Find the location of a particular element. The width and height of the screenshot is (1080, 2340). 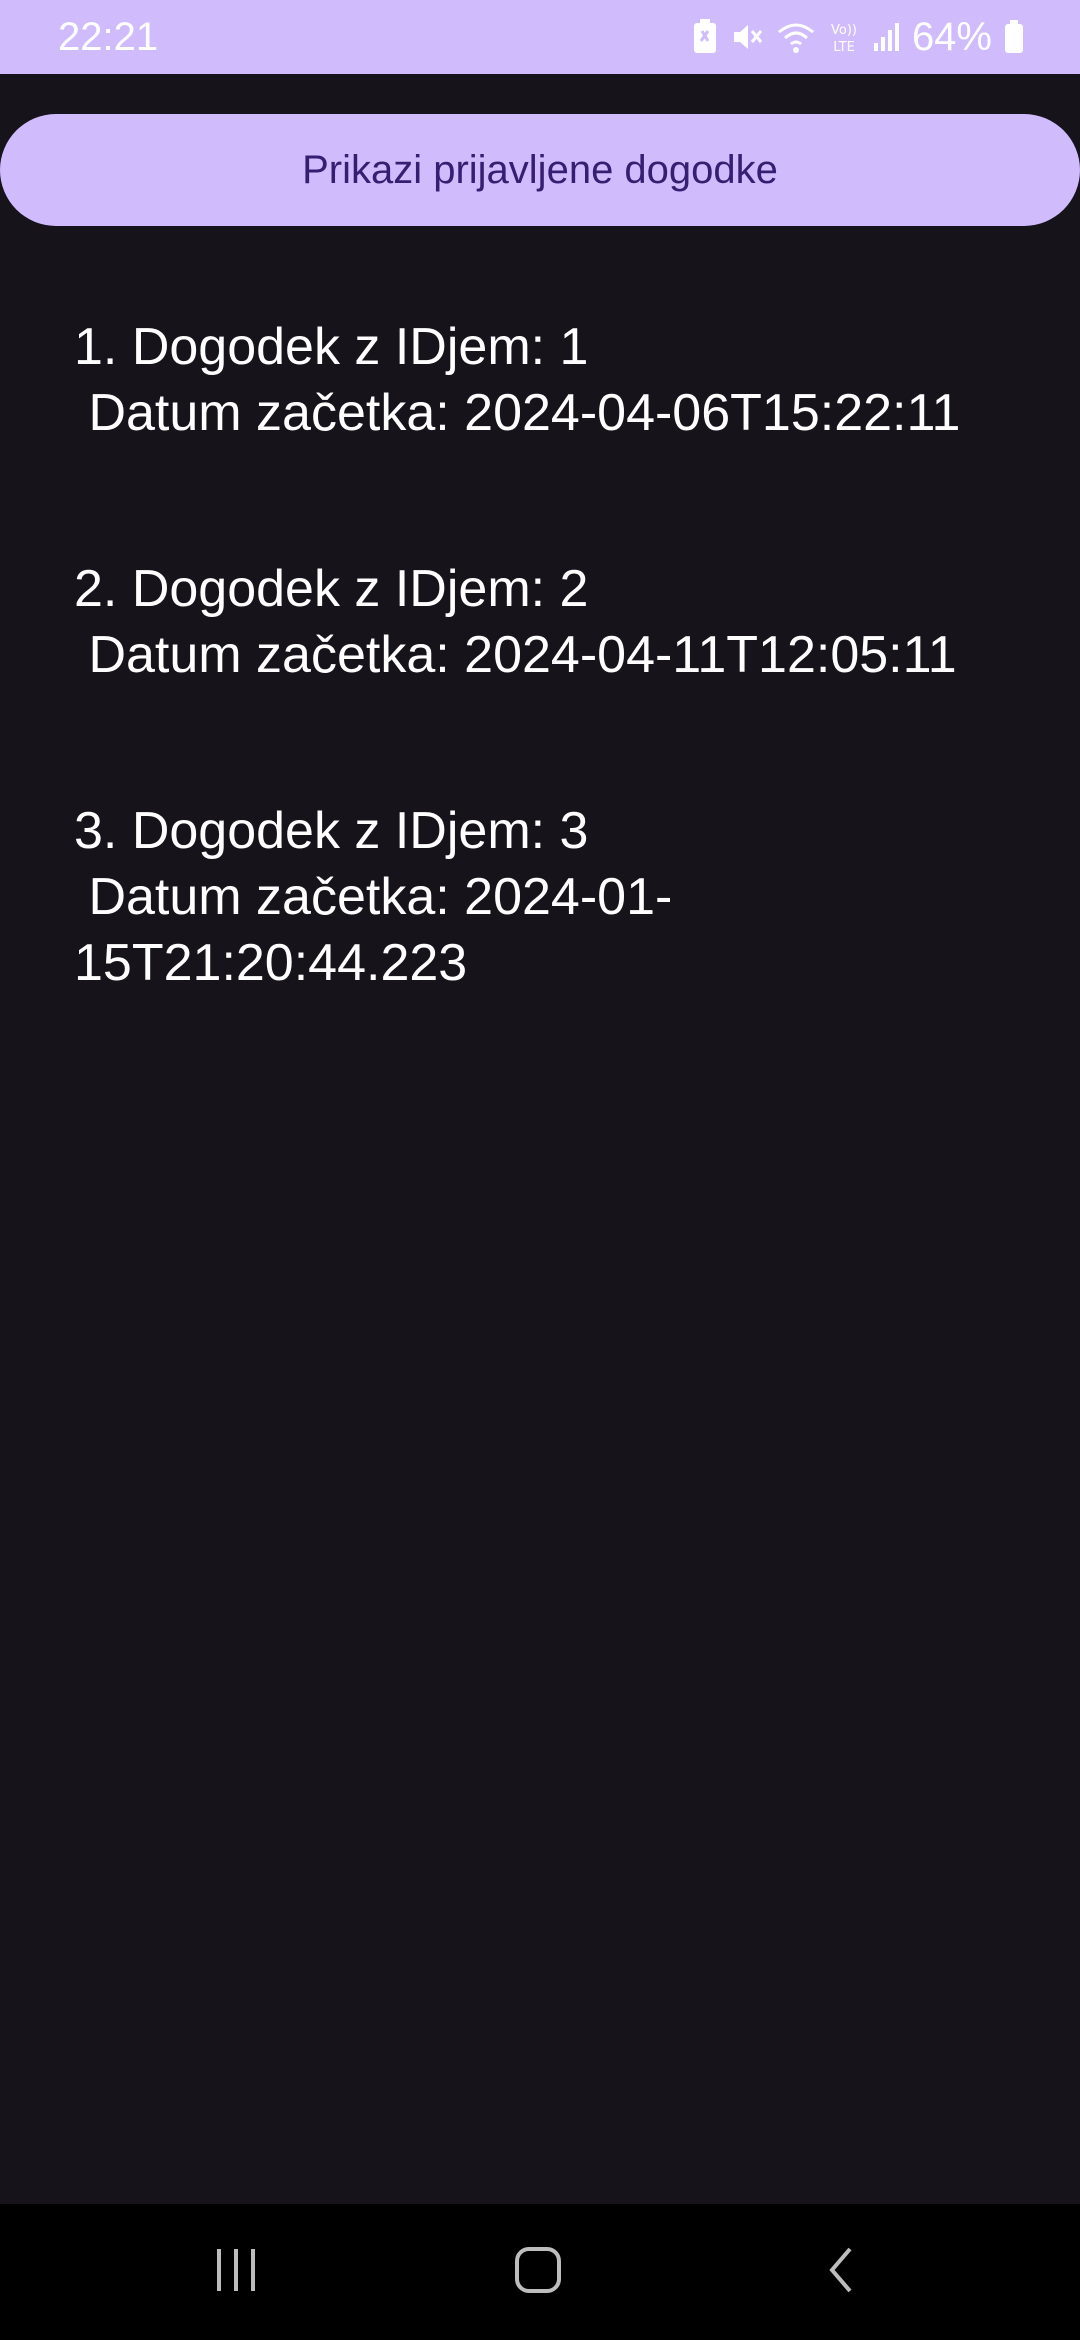

event-title: 1. Dogodek z IDjem: 1 is located at coordinates (331, 347).